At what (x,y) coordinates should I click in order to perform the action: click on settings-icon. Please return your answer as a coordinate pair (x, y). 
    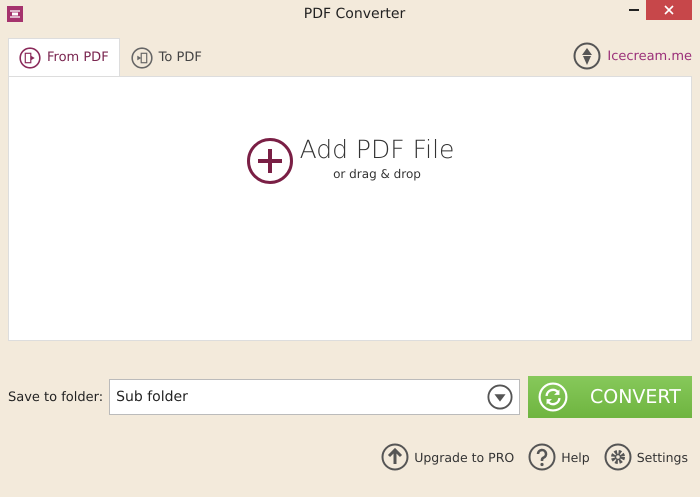
    Looking at the image, I should click on (618, 457).